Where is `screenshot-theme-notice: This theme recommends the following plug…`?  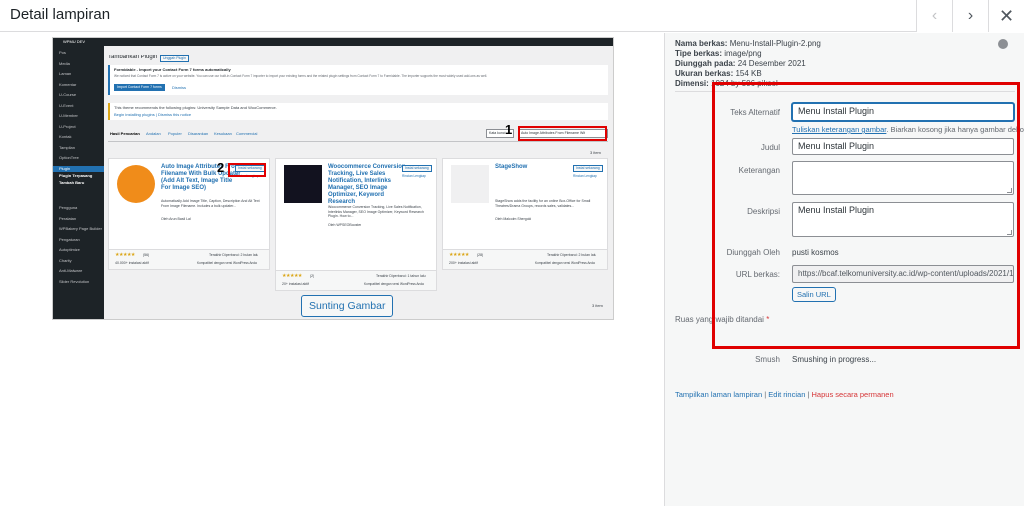
screenshot-theme-notice: This theme recommends the following plug… is located at coordinates (358, 111).